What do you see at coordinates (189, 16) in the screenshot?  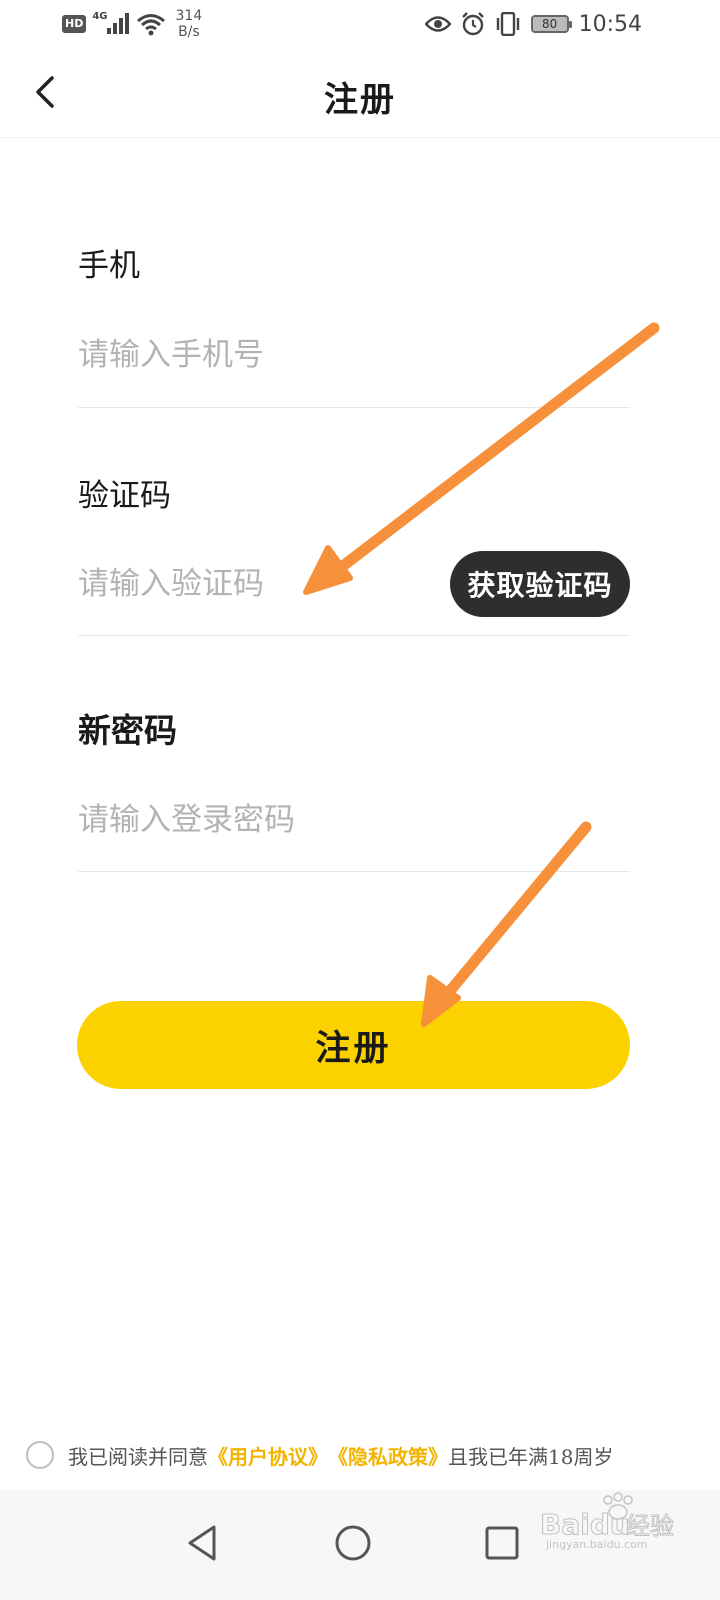 I see `speed-value: 314` at bounding box center [189, 16].